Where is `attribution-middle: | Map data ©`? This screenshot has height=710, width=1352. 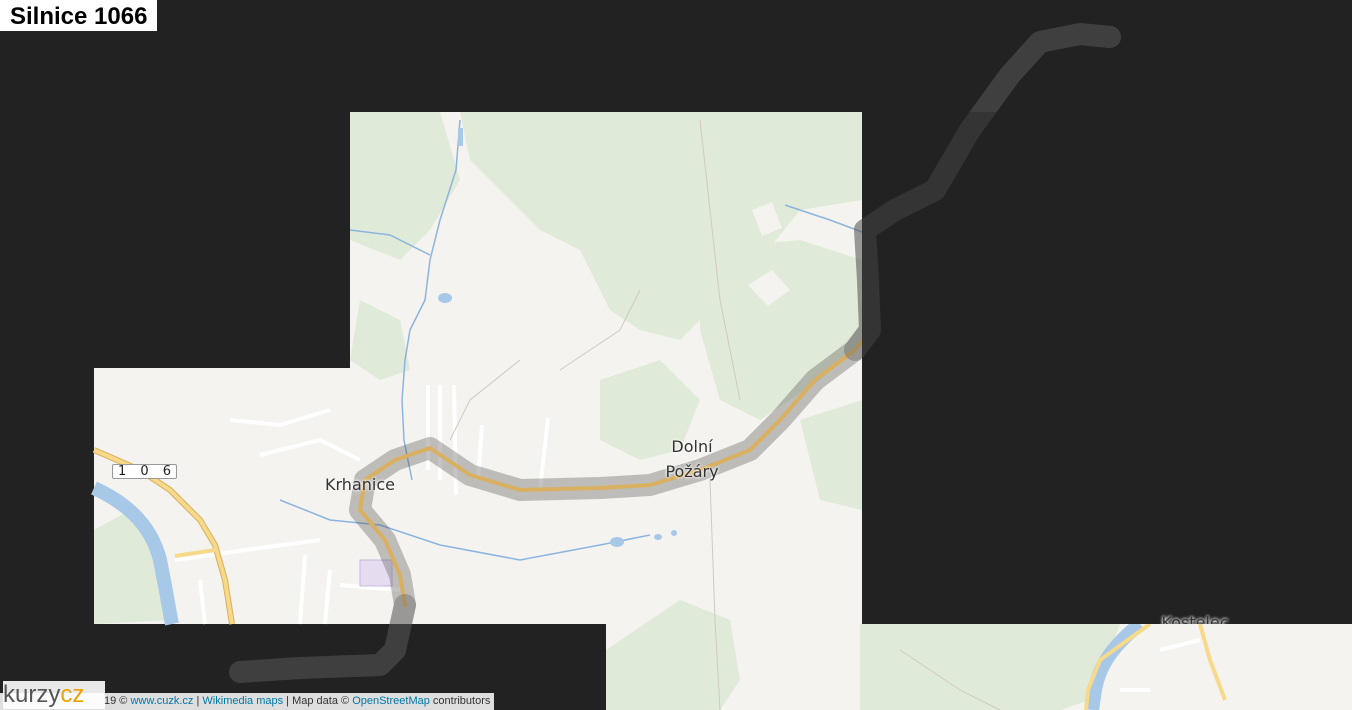
attribution-middle: | Map data © is located at coordinates (318, 701).